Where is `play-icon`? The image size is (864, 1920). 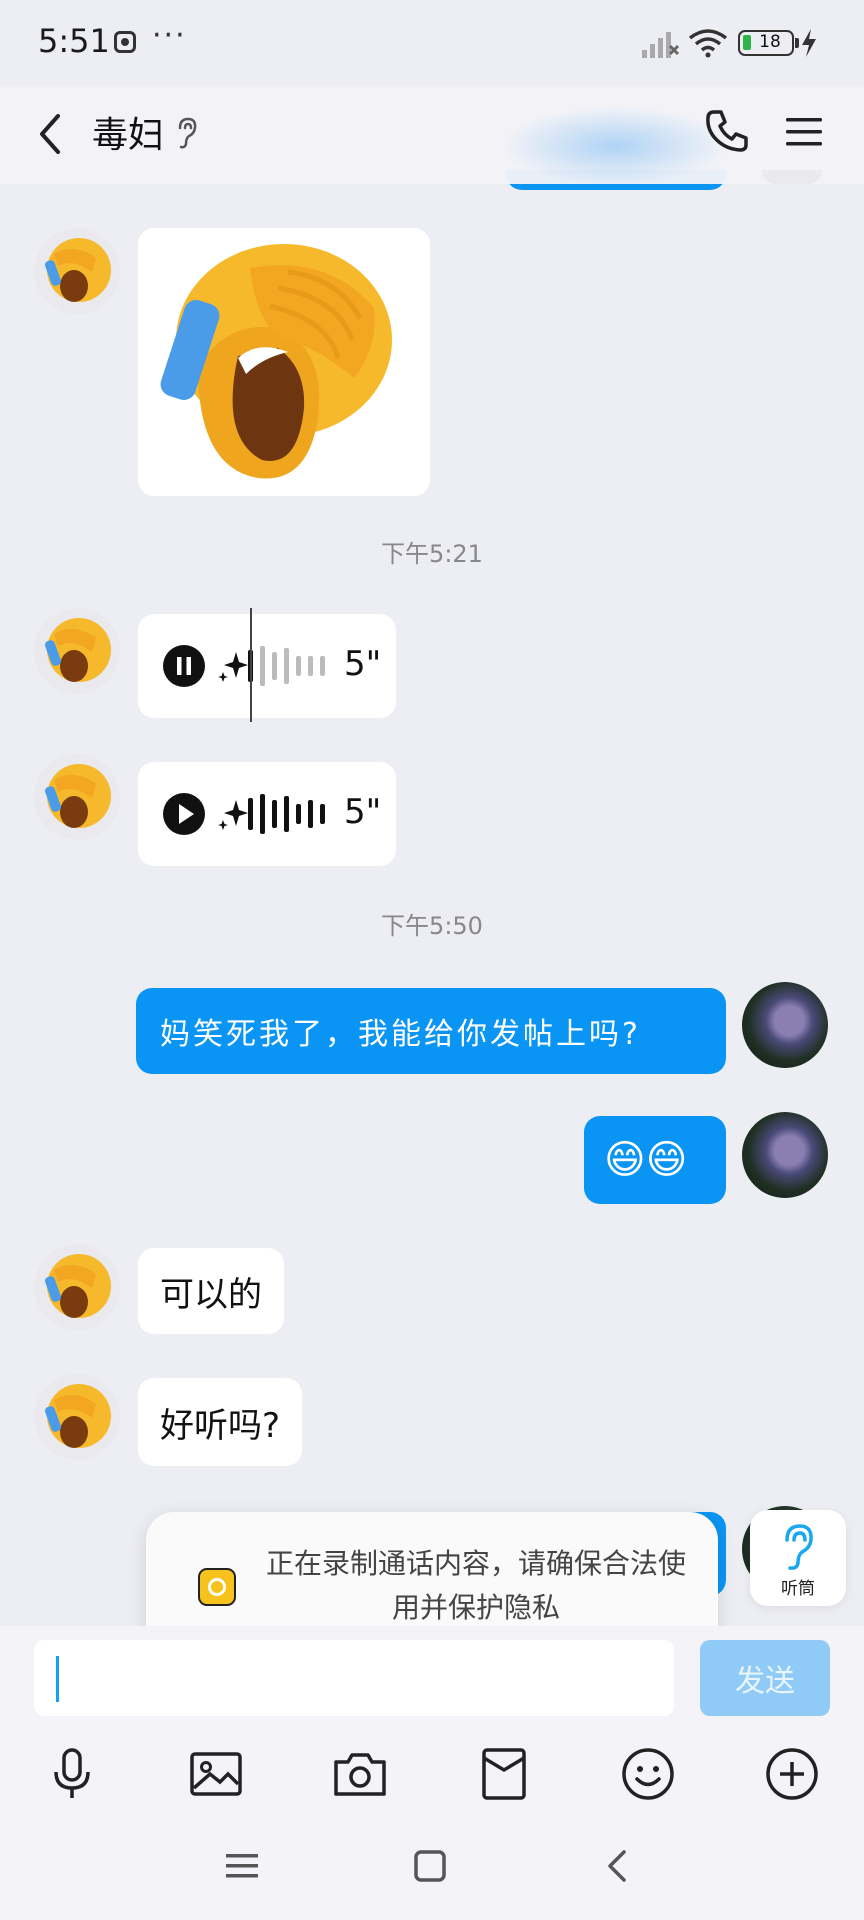
play-icon is located at coordinates (184, 814).